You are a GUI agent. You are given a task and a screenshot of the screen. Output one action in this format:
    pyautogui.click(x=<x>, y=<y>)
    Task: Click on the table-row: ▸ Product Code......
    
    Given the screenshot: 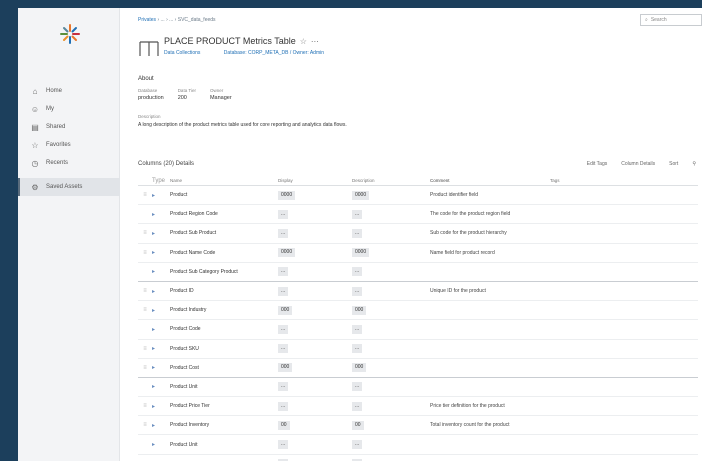 What is the action you would take?
    pyautogui.click(x=418, y=330)
    